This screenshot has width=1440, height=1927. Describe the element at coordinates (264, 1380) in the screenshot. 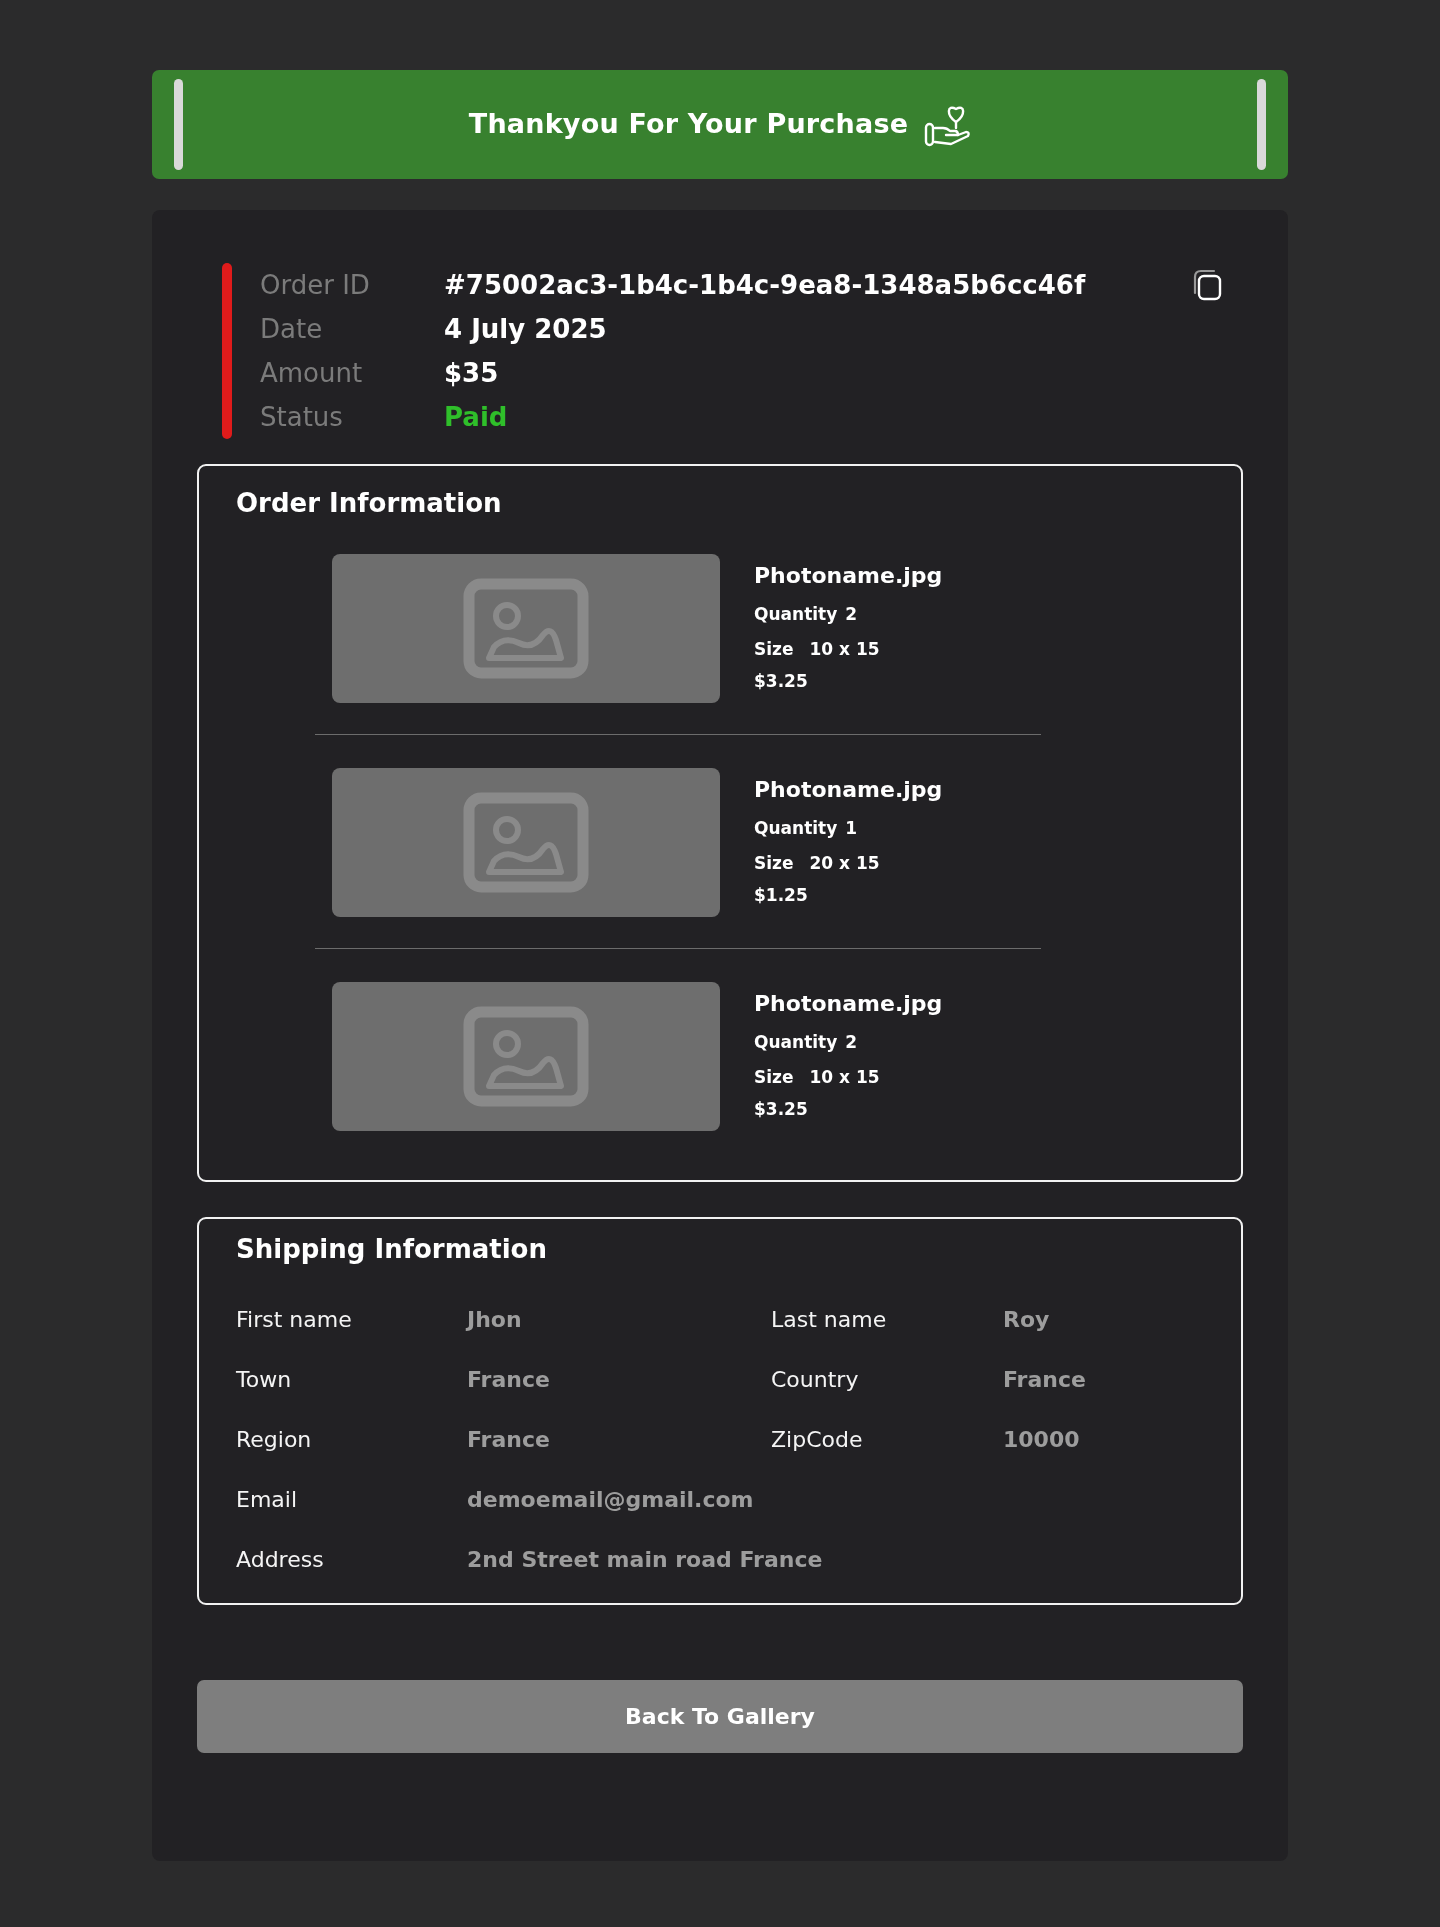

I see `field-label: Town` at that location.